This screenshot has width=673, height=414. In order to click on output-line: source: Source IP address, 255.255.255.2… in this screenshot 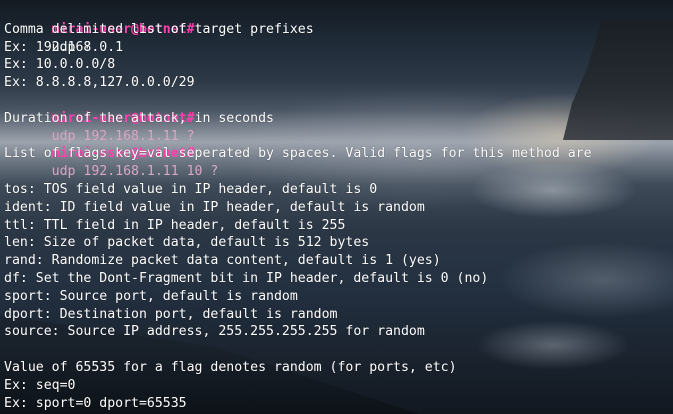, I will do `click(214, 332)`.